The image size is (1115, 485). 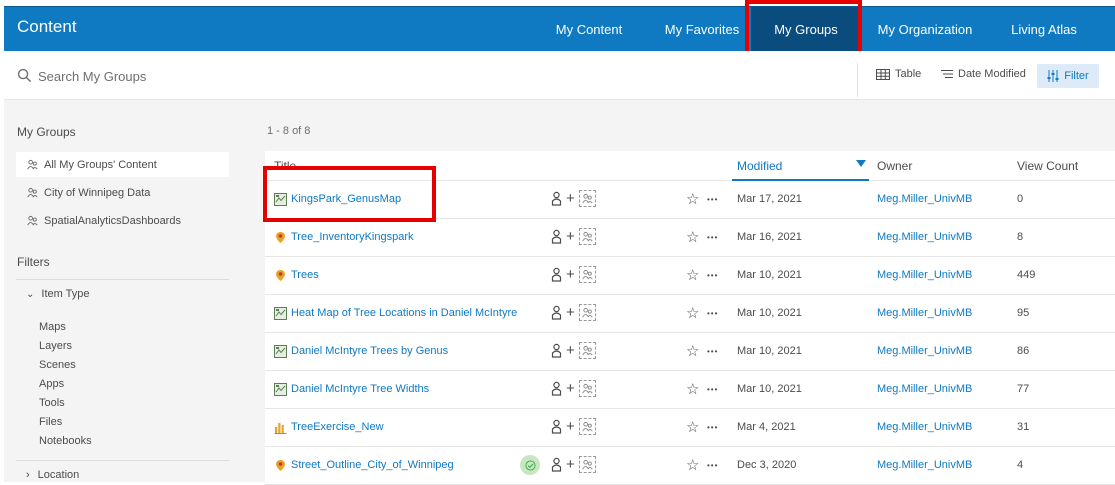 What do you see at coordinates (1023, 389) in the screenshot?
I see `view-count: 77` at bounding box center [1023, 389].